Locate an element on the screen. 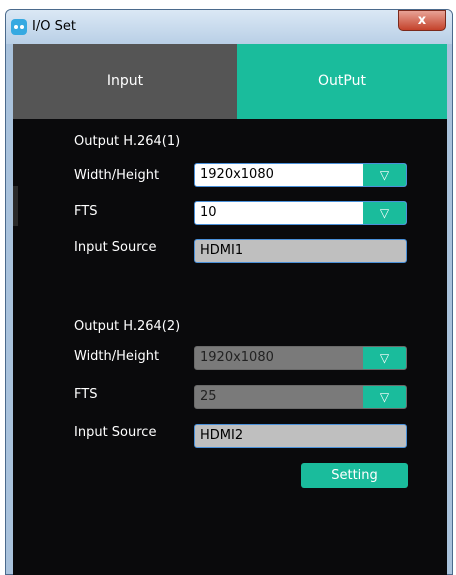  output-1-width-height-select: 1920x1080 ▽ is located at coordinates (300, 175).